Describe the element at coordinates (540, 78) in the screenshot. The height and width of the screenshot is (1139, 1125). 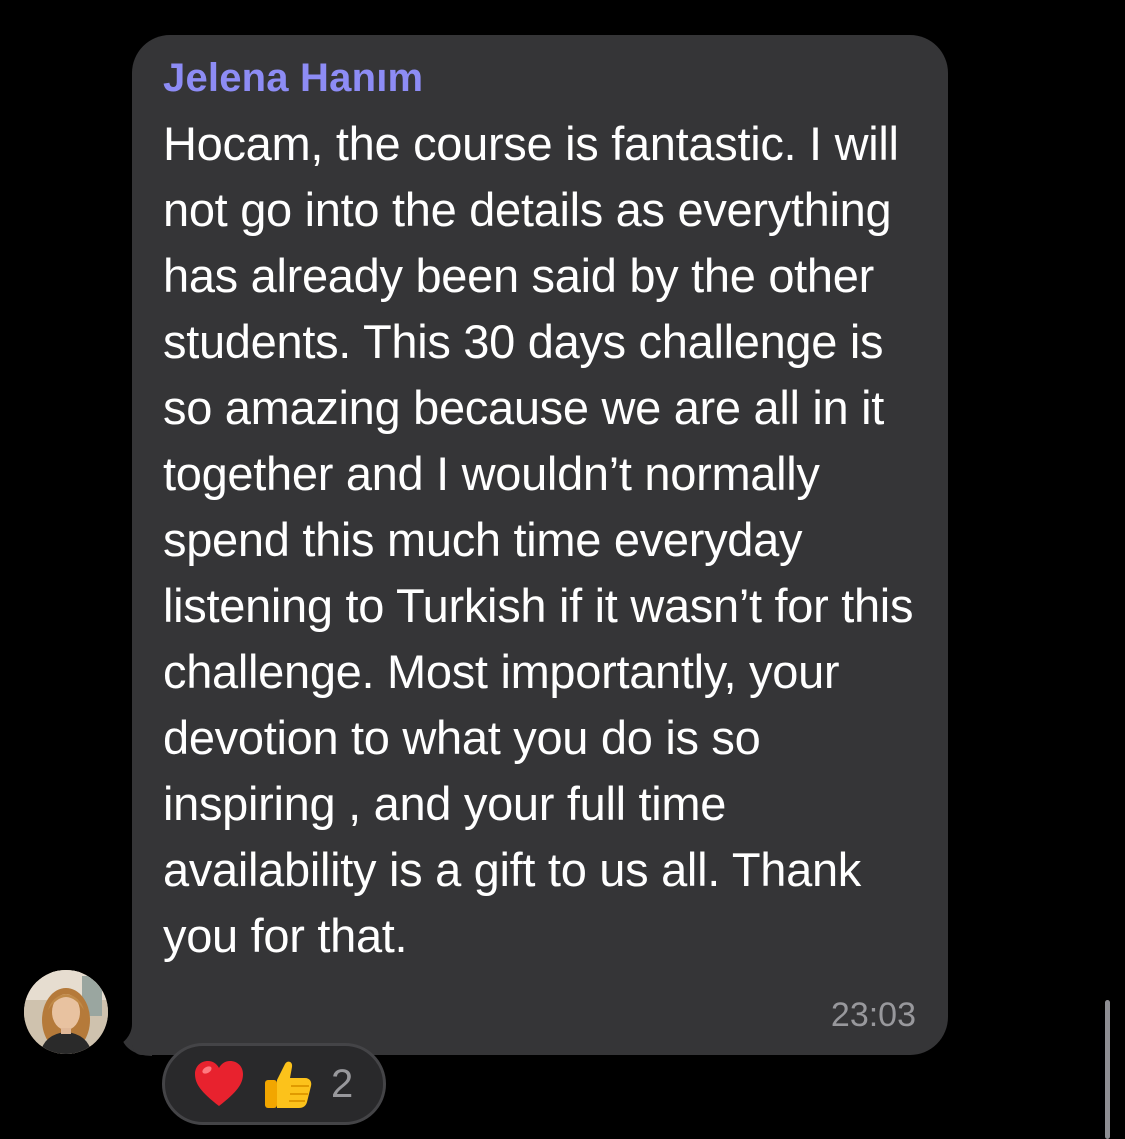
I see `sender-name: Jelena Hanım` at that location.